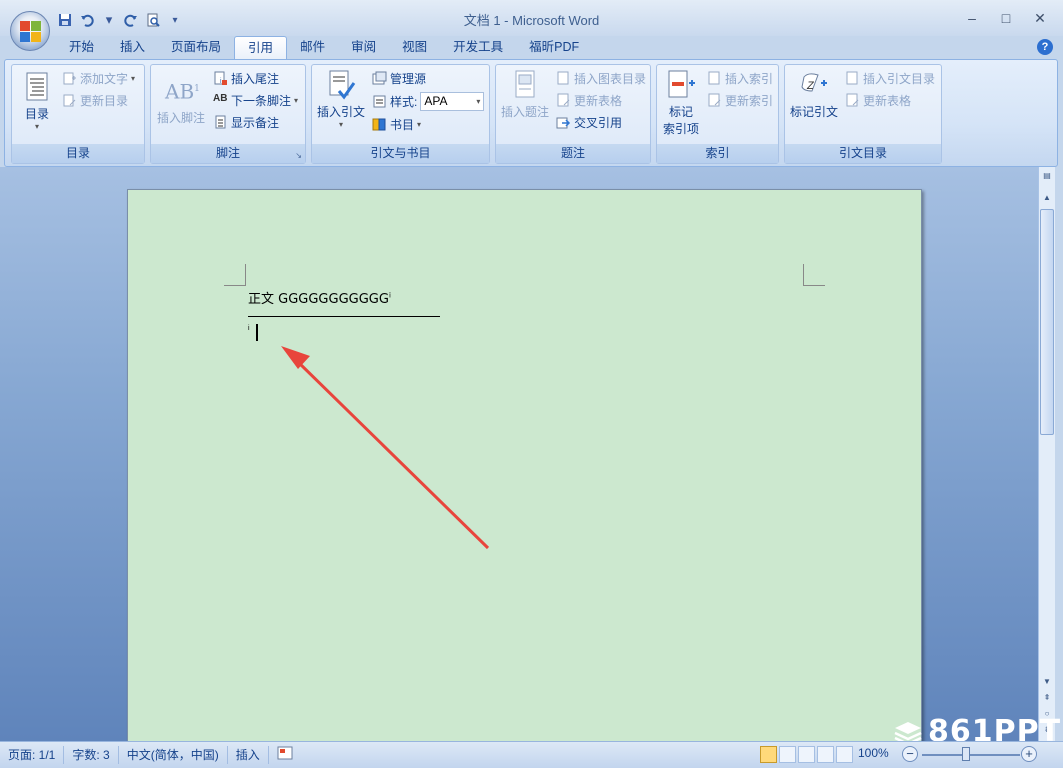 The width and height of the screenshot is (1063, 768). I want to click on tab-view: 视图, so click(414, 48).